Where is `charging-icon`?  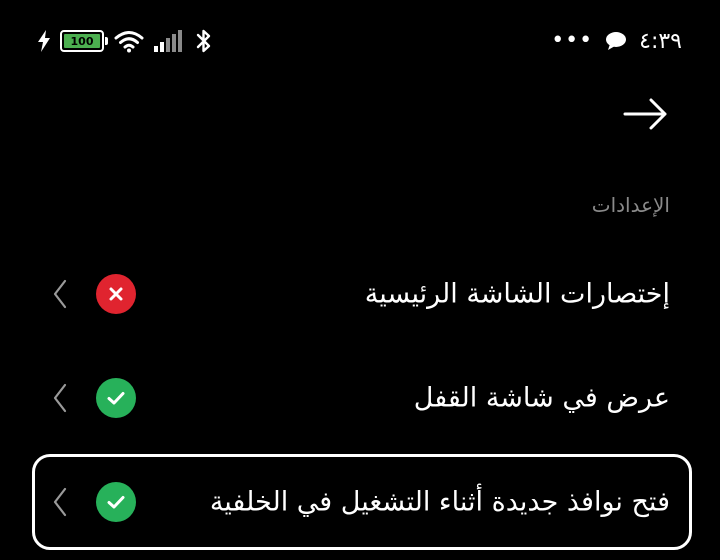
charging-icon is located at coordinates (44, 41).